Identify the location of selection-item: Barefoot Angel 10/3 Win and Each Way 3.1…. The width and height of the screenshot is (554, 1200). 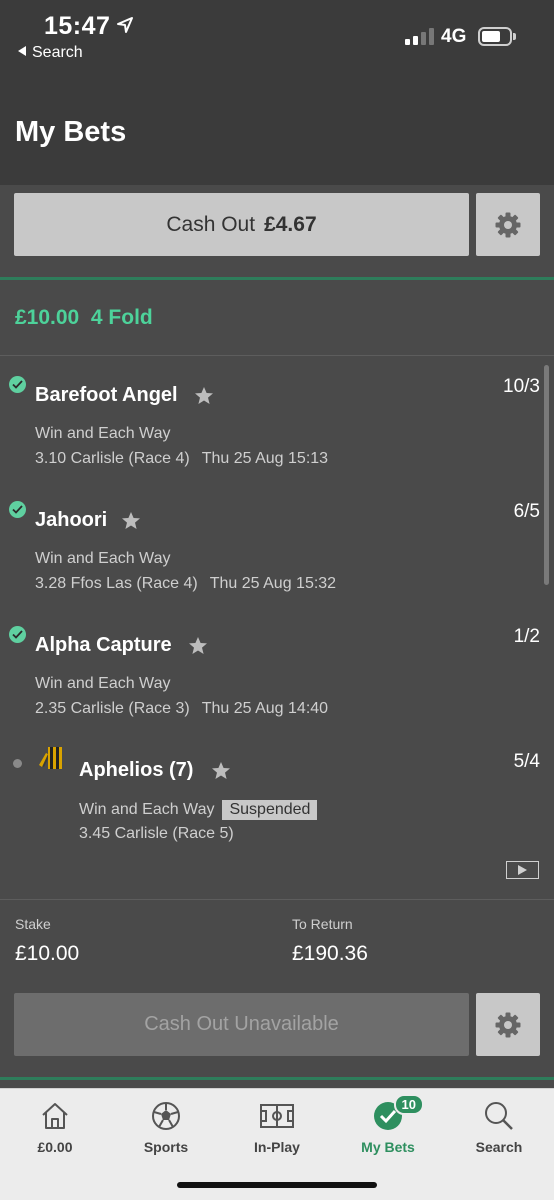
(277, 436).